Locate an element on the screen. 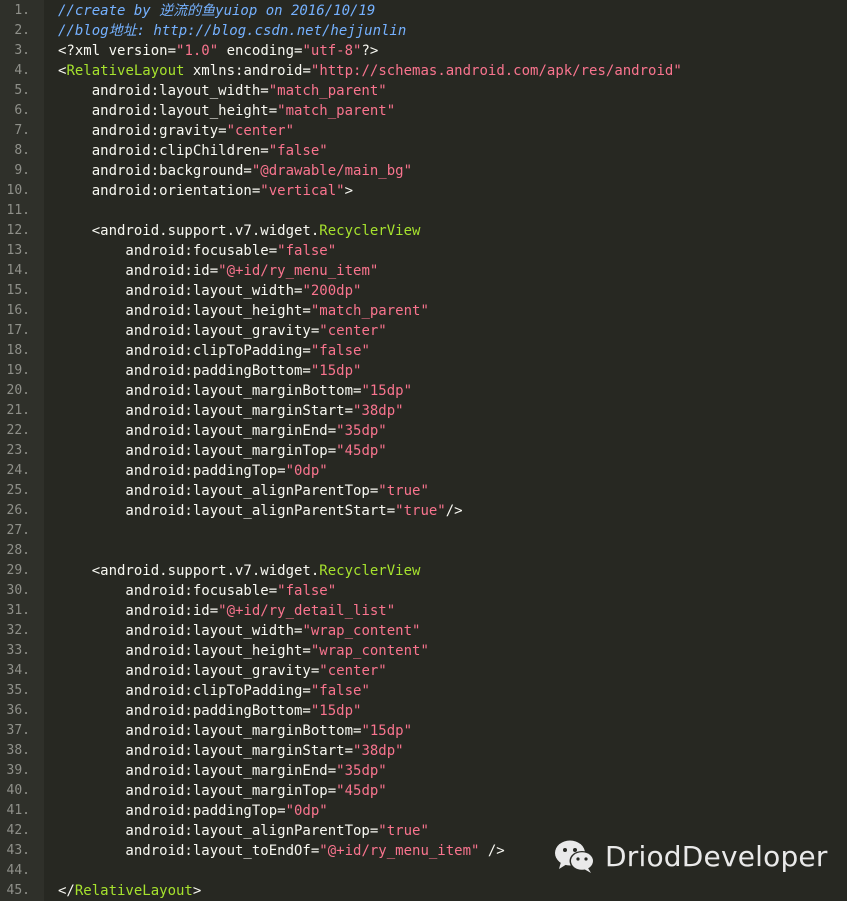 The image size is (847, 901). code-token-str: "200dp" is located at coordinates (332, 291).